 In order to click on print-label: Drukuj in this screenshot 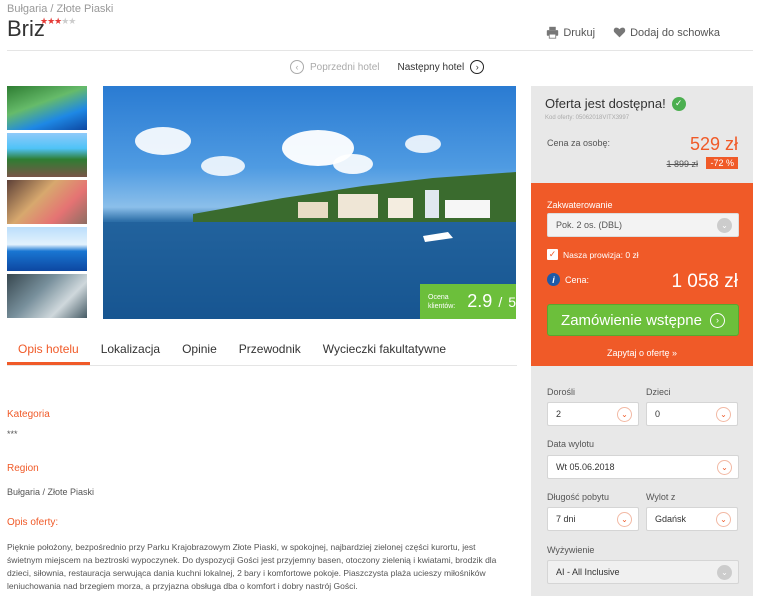, I will do `click(579, 32)`.